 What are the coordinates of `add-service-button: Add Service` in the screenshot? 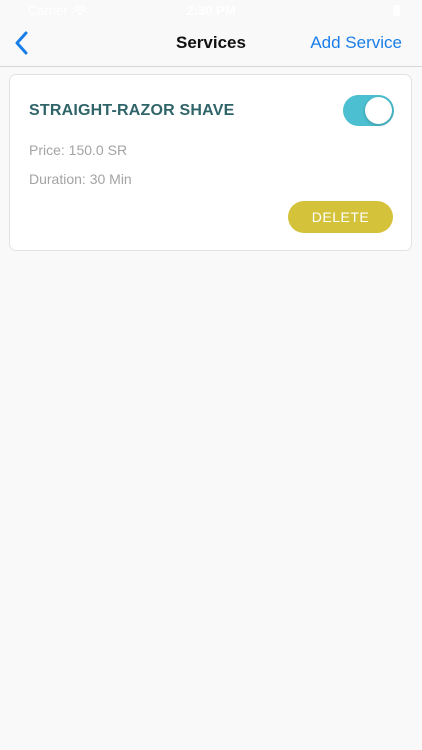 It's located at (356, 43).